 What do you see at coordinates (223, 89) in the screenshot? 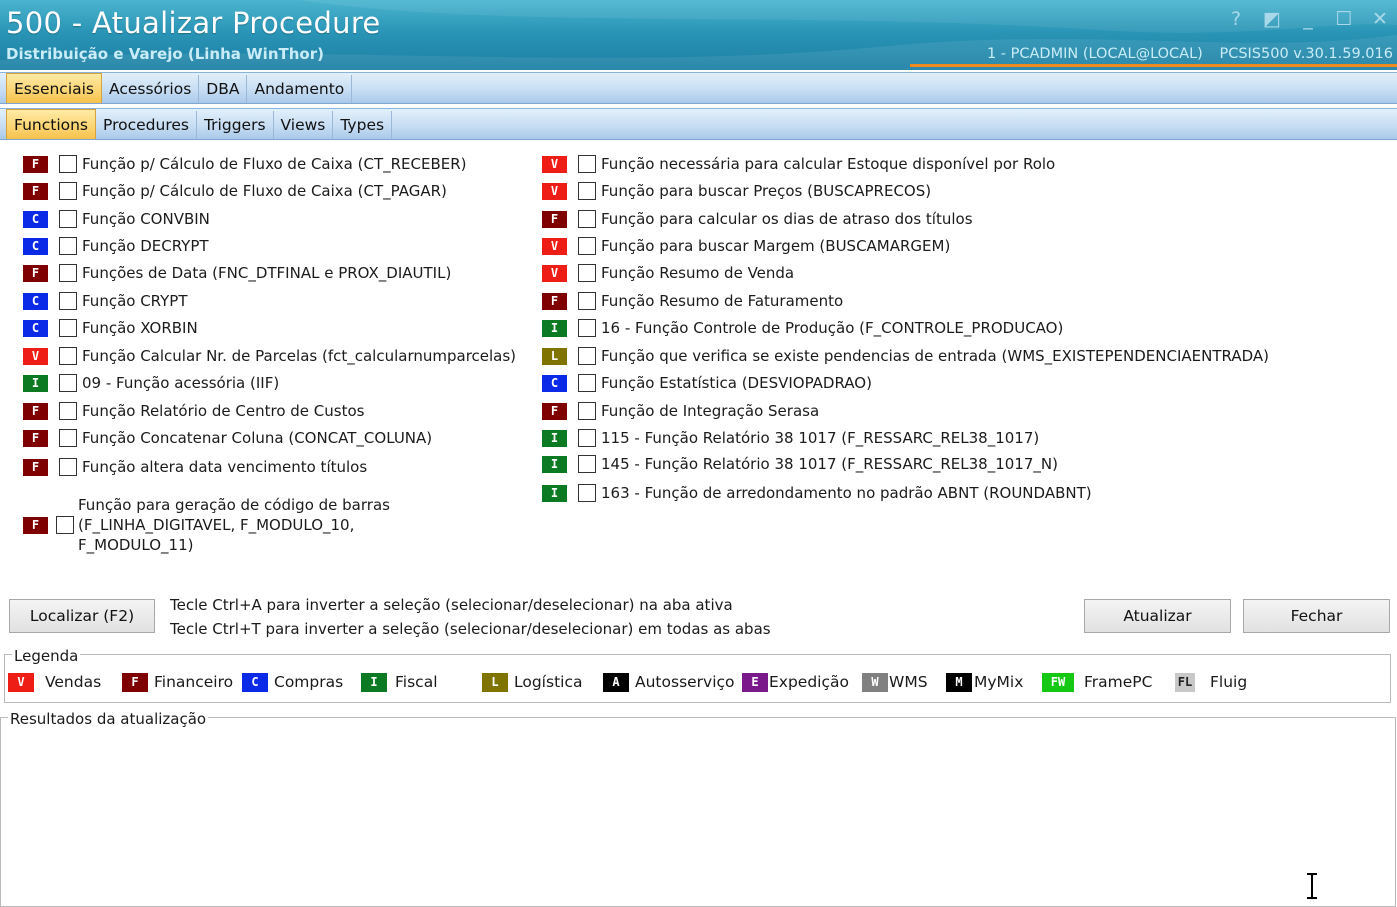
I see `tab-dba: DBA` at bounding box center [223, 89].